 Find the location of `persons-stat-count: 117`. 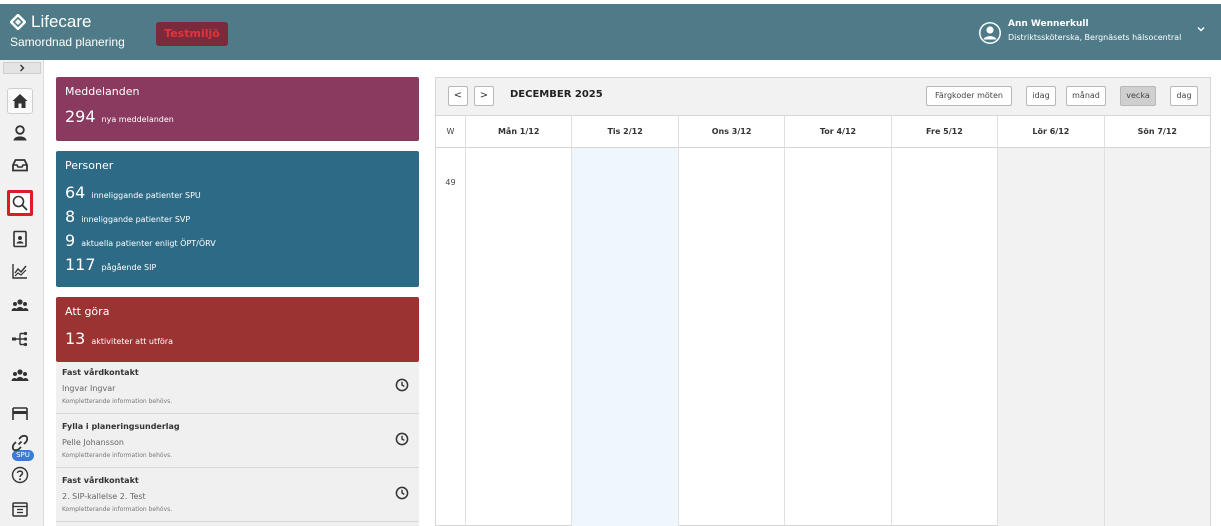

persons-stat-count: 117 is located at coordinates (80, 264).